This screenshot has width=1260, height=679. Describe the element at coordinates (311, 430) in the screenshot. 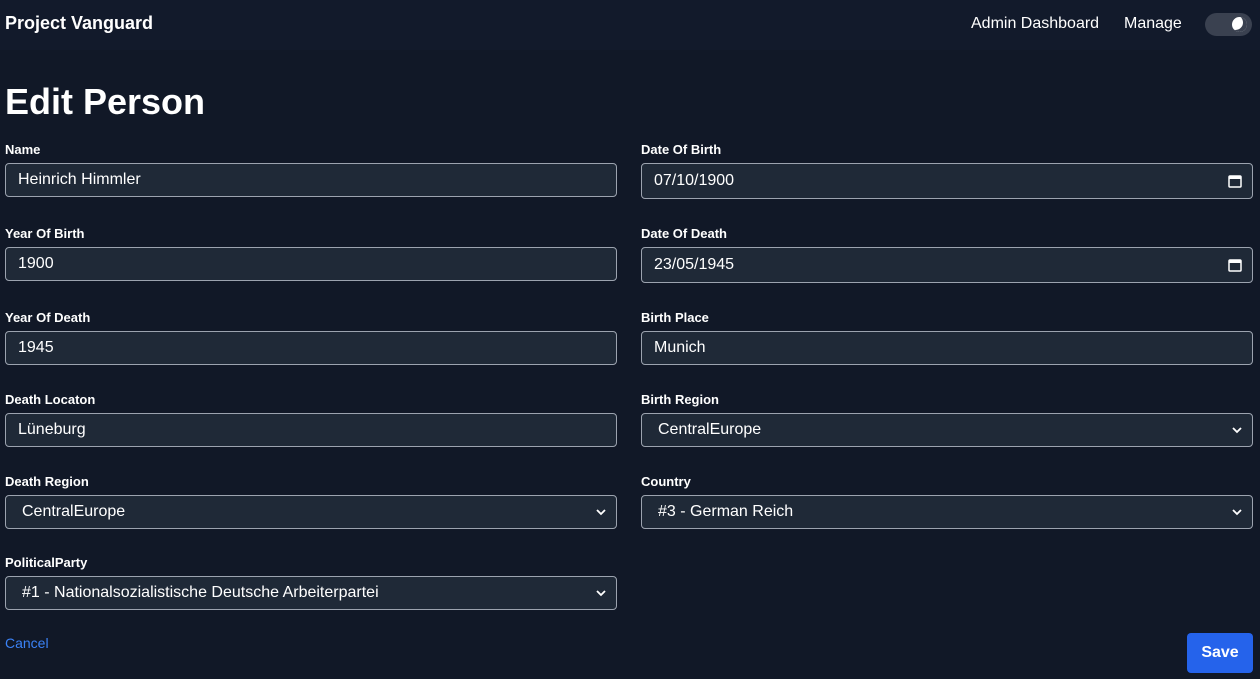

I see `death-location-input: Lüneburg` at that location.